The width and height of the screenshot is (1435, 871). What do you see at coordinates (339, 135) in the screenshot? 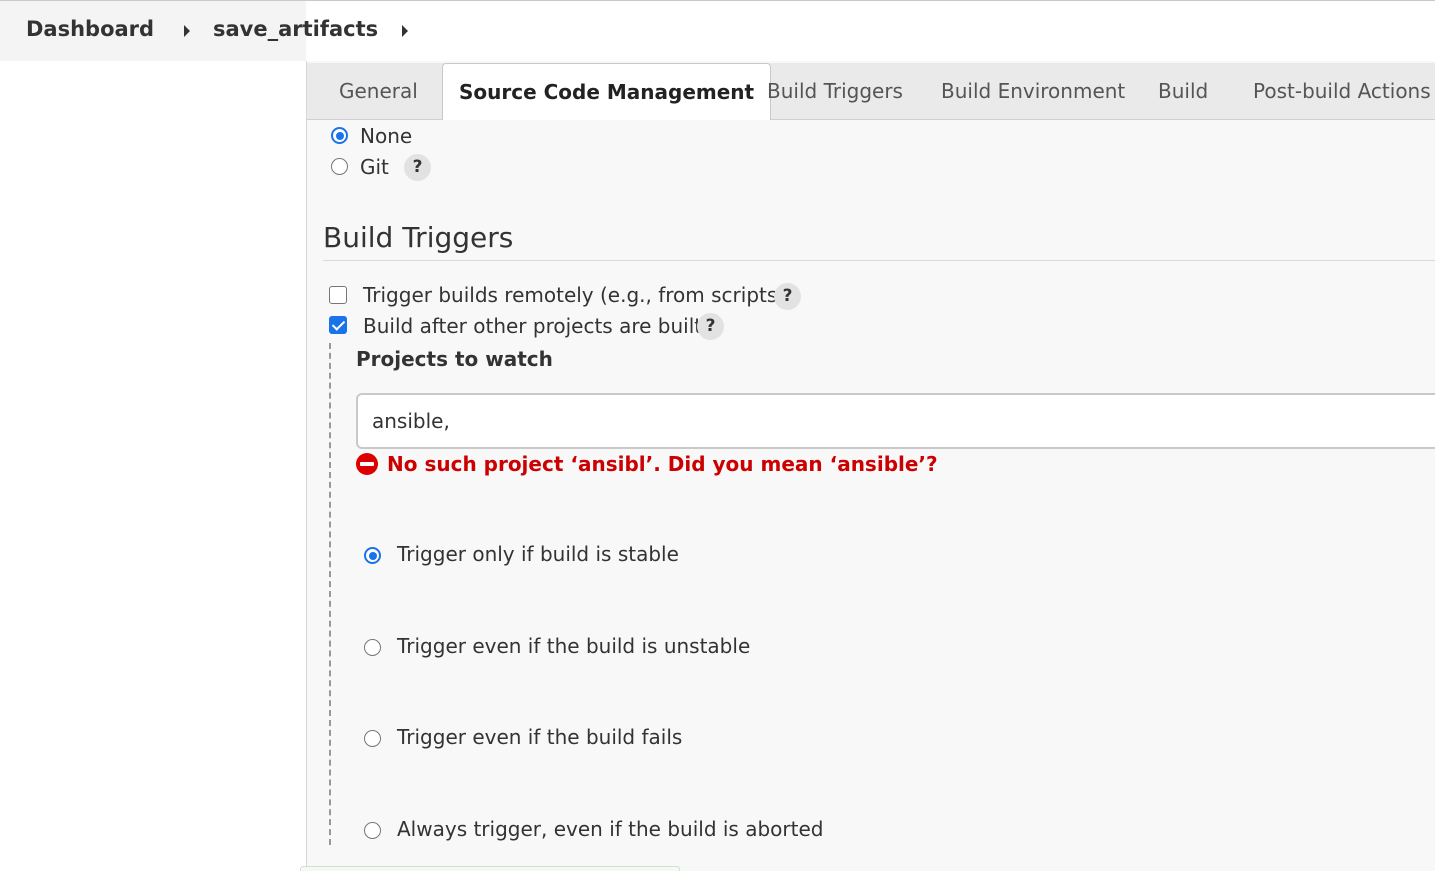
I see `scm-none-radio` at bounding box center [339, 135].